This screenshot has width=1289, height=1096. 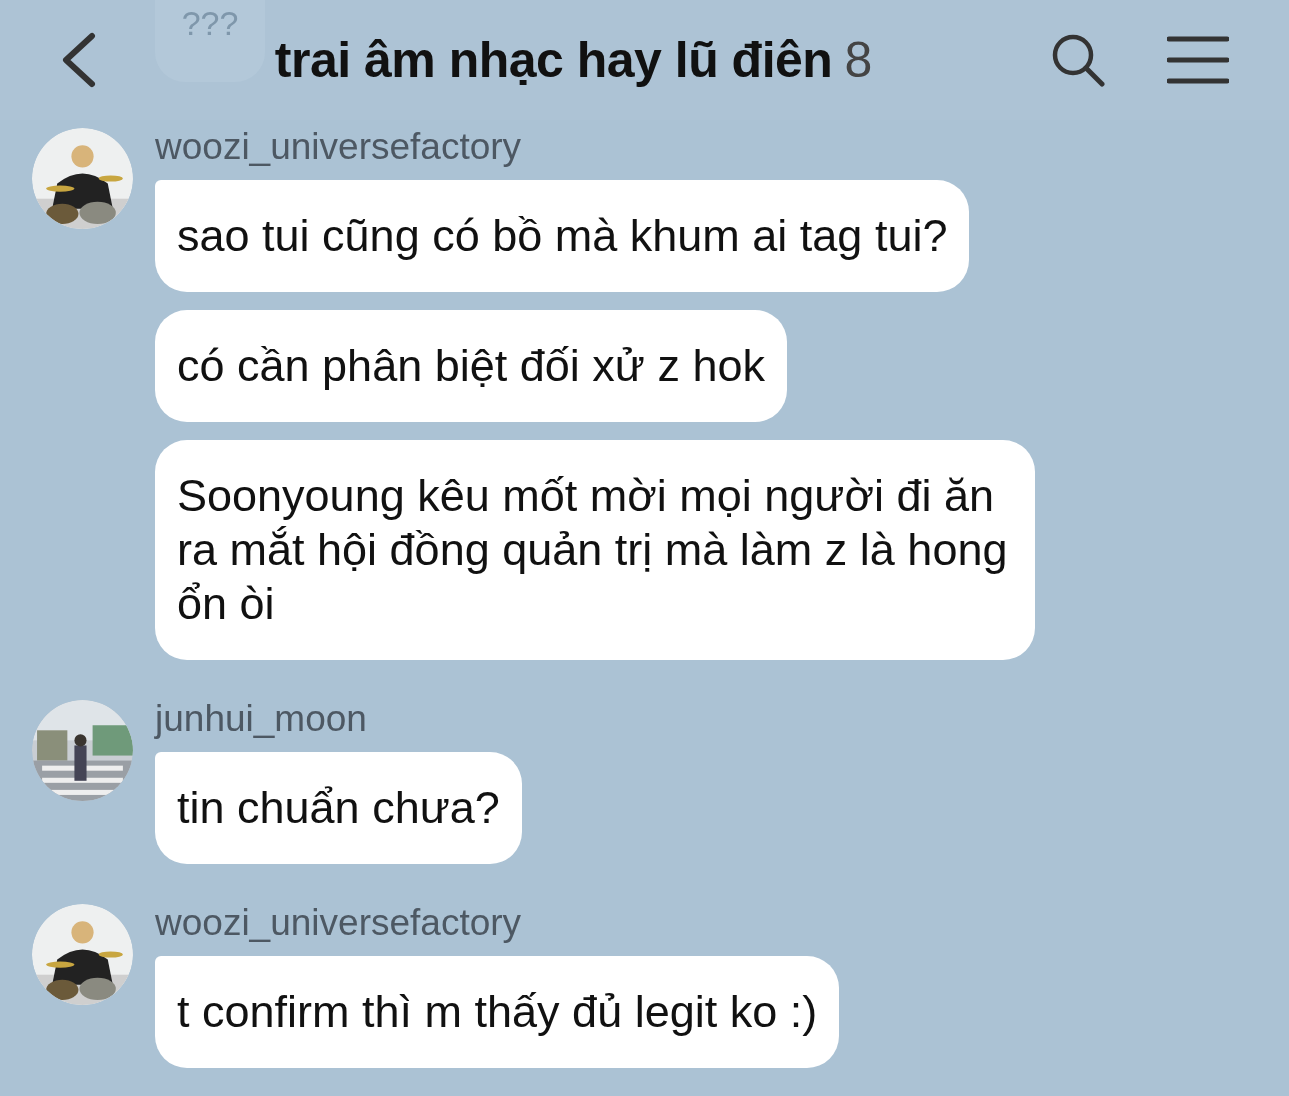 I want to click on sender-name: junhui_moon, so click(x=261, y=719).